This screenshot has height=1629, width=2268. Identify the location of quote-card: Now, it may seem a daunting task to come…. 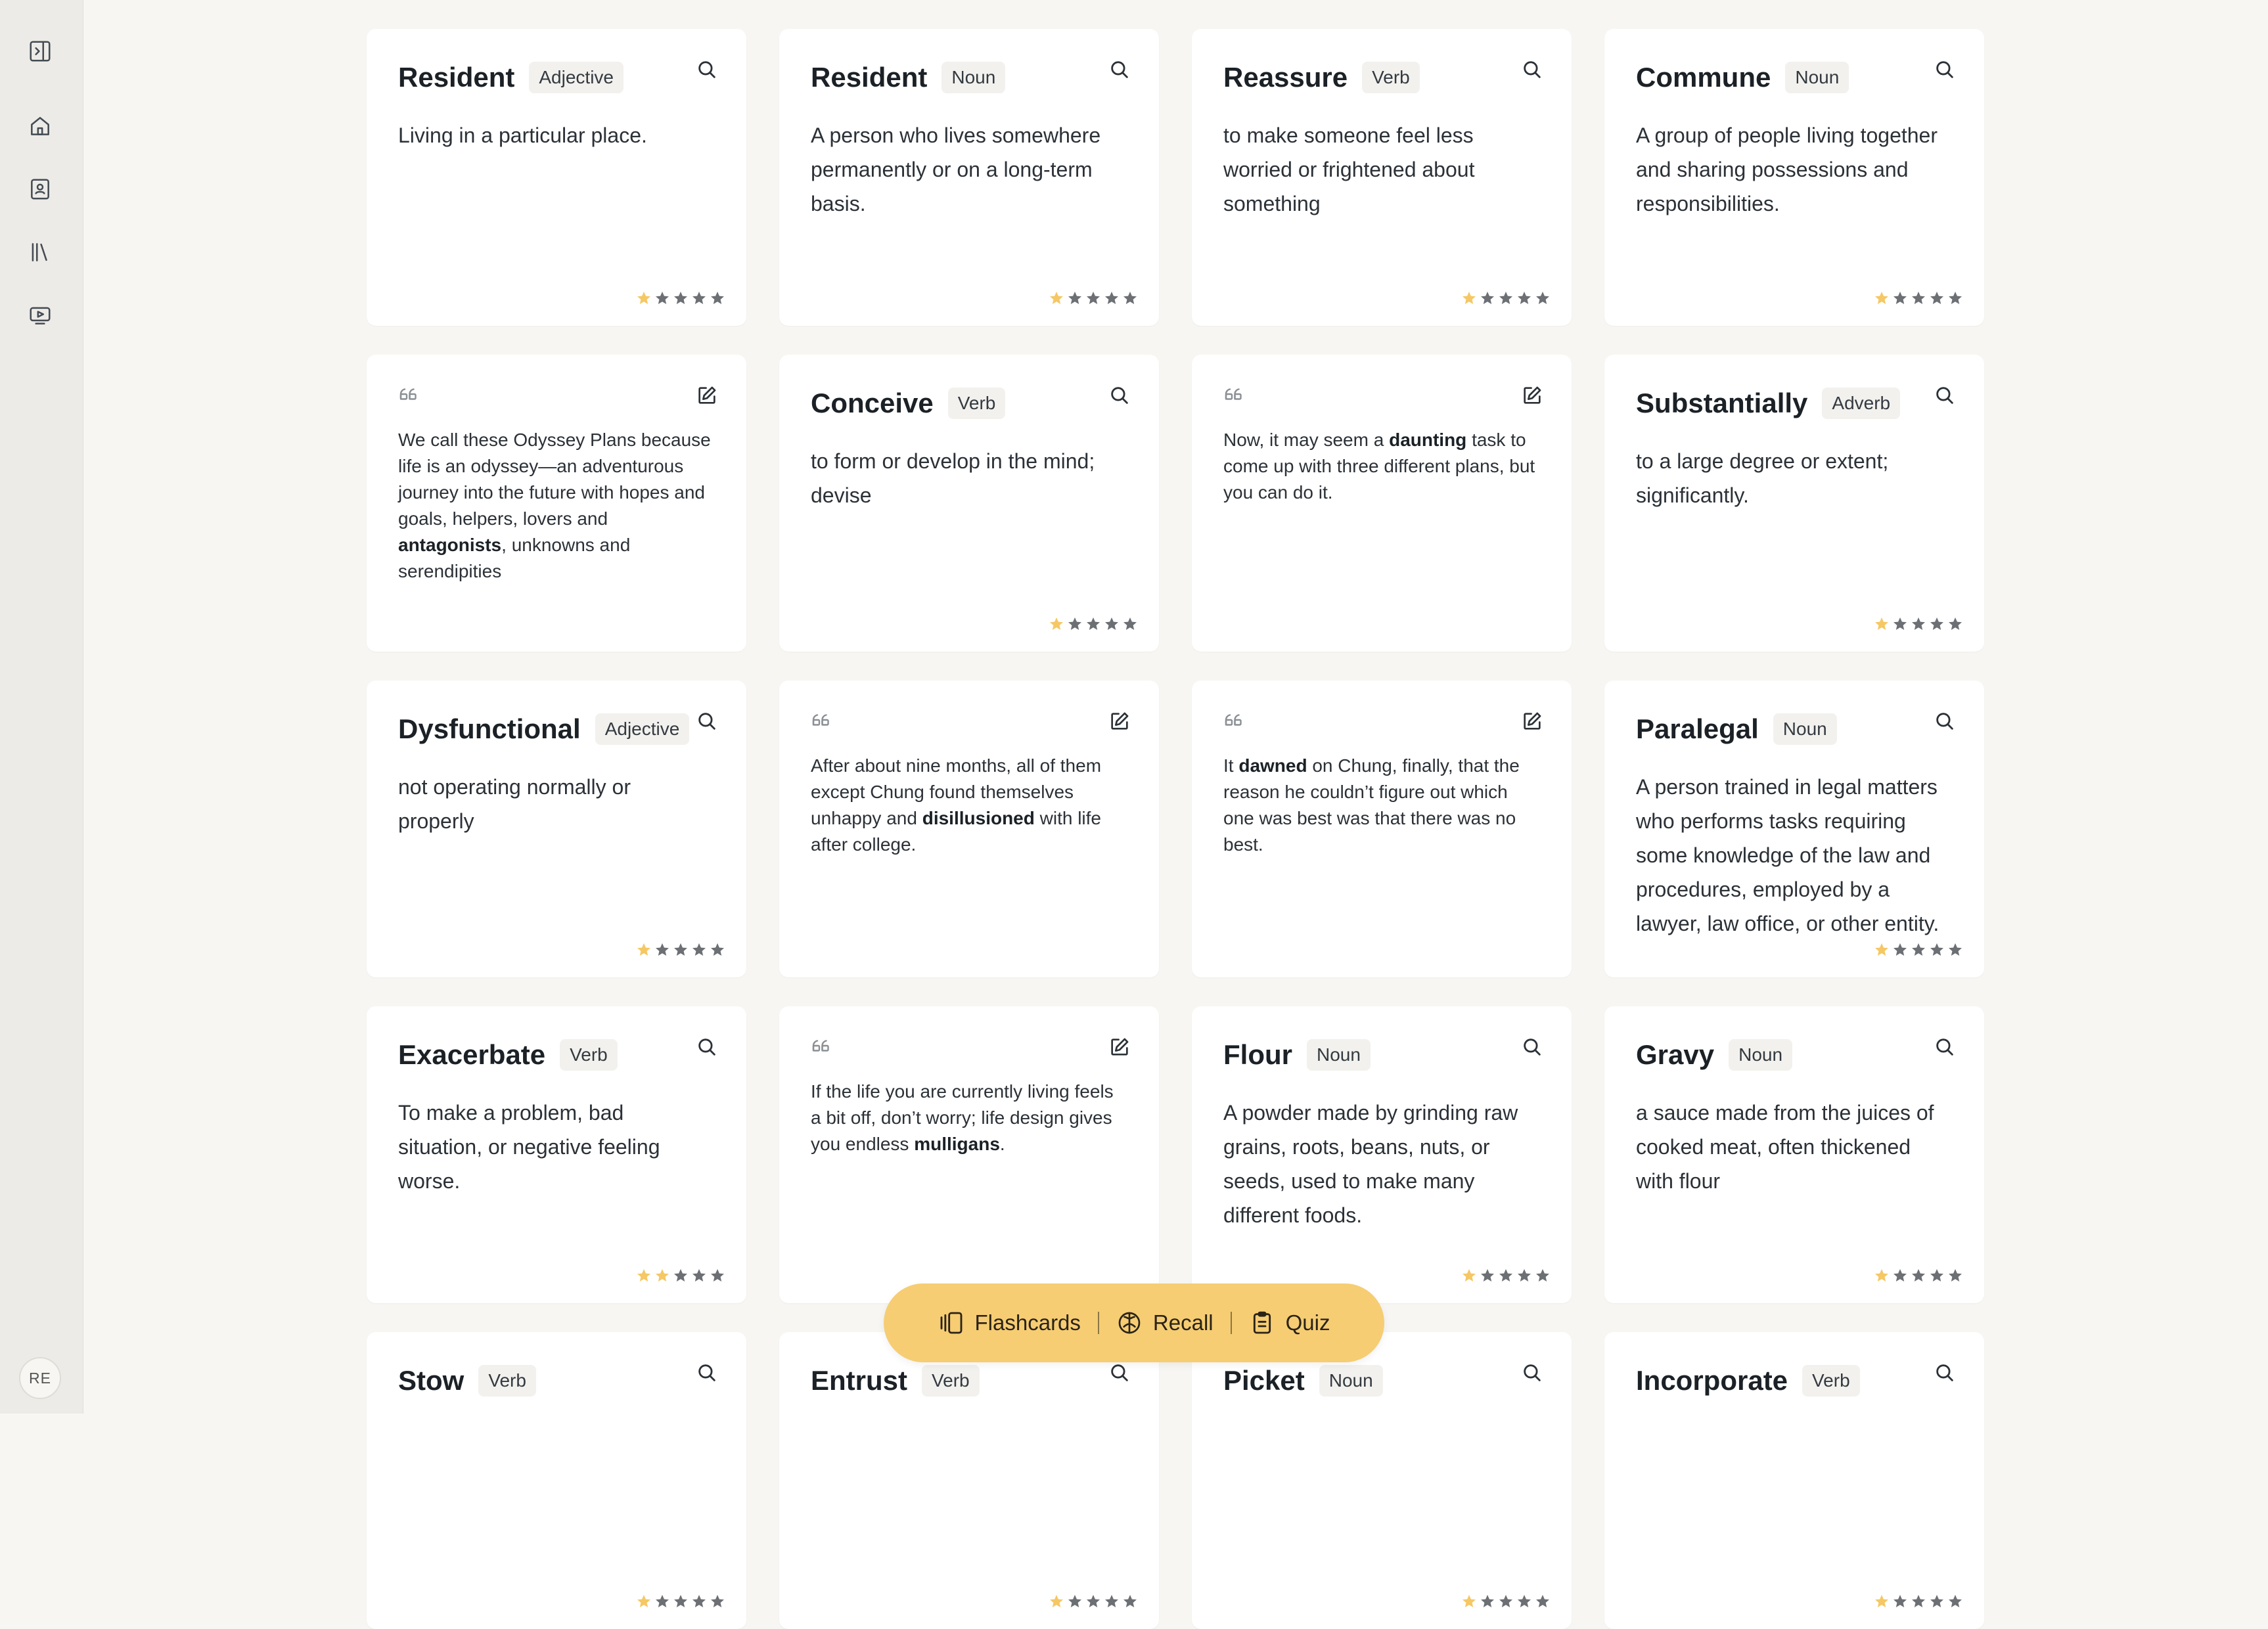
(1382, 503).